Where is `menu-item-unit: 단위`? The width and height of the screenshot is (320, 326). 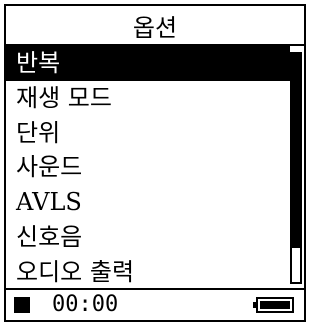 menu-item-unit: 단위 is located at coordinates (148, 133).